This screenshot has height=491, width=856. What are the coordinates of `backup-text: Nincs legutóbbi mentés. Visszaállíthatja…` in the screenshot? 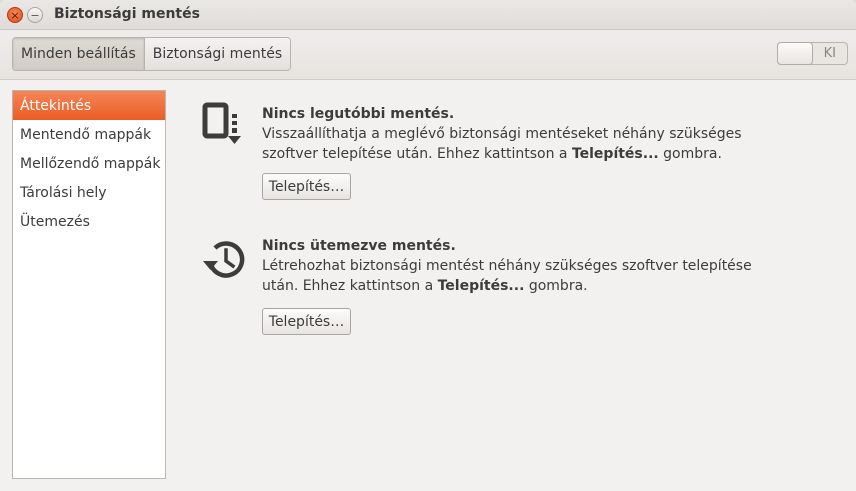 It's located at (512, 134).